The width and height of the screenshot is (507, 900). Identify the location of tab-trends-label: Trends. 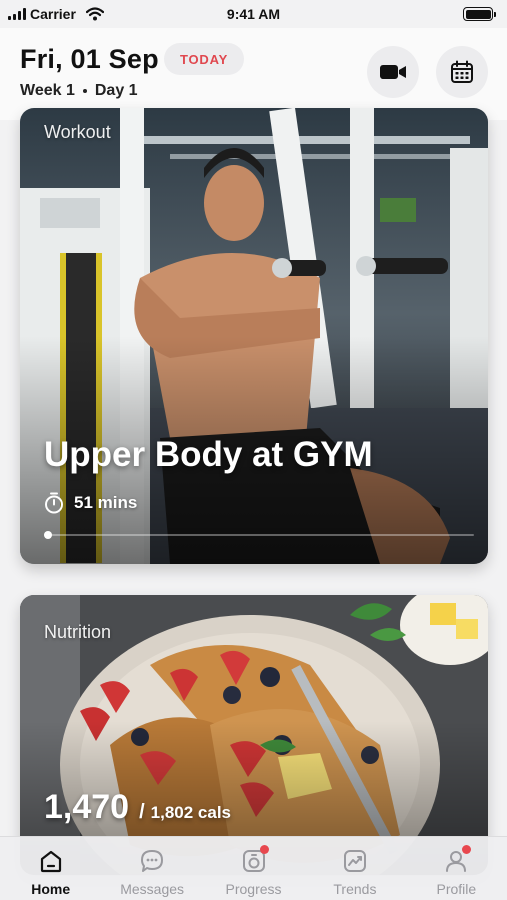
(355, 889).